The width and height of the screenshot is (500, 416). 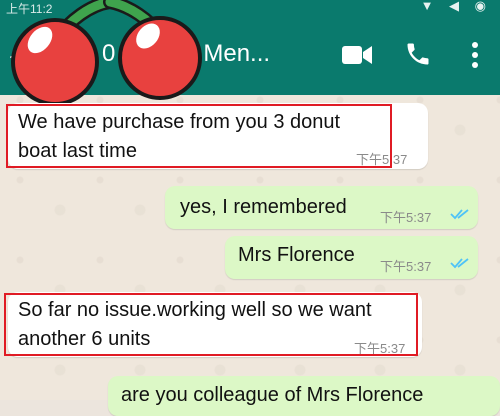 I want to click on status-icons: ▼ ◀ ◉, so click(x=456, y=6).